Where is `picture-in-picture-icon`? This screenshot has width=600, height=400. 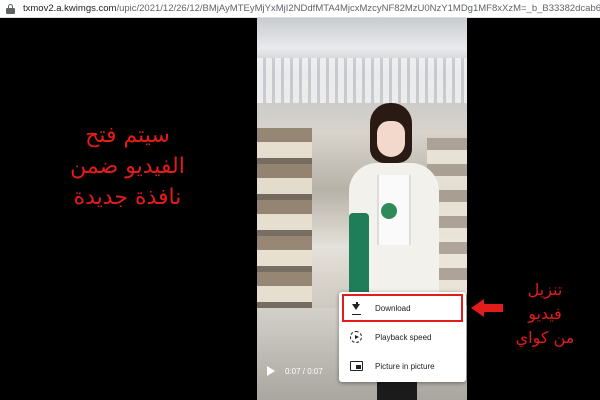
picture-in-picture-icon is located at coordinates (356, 366).